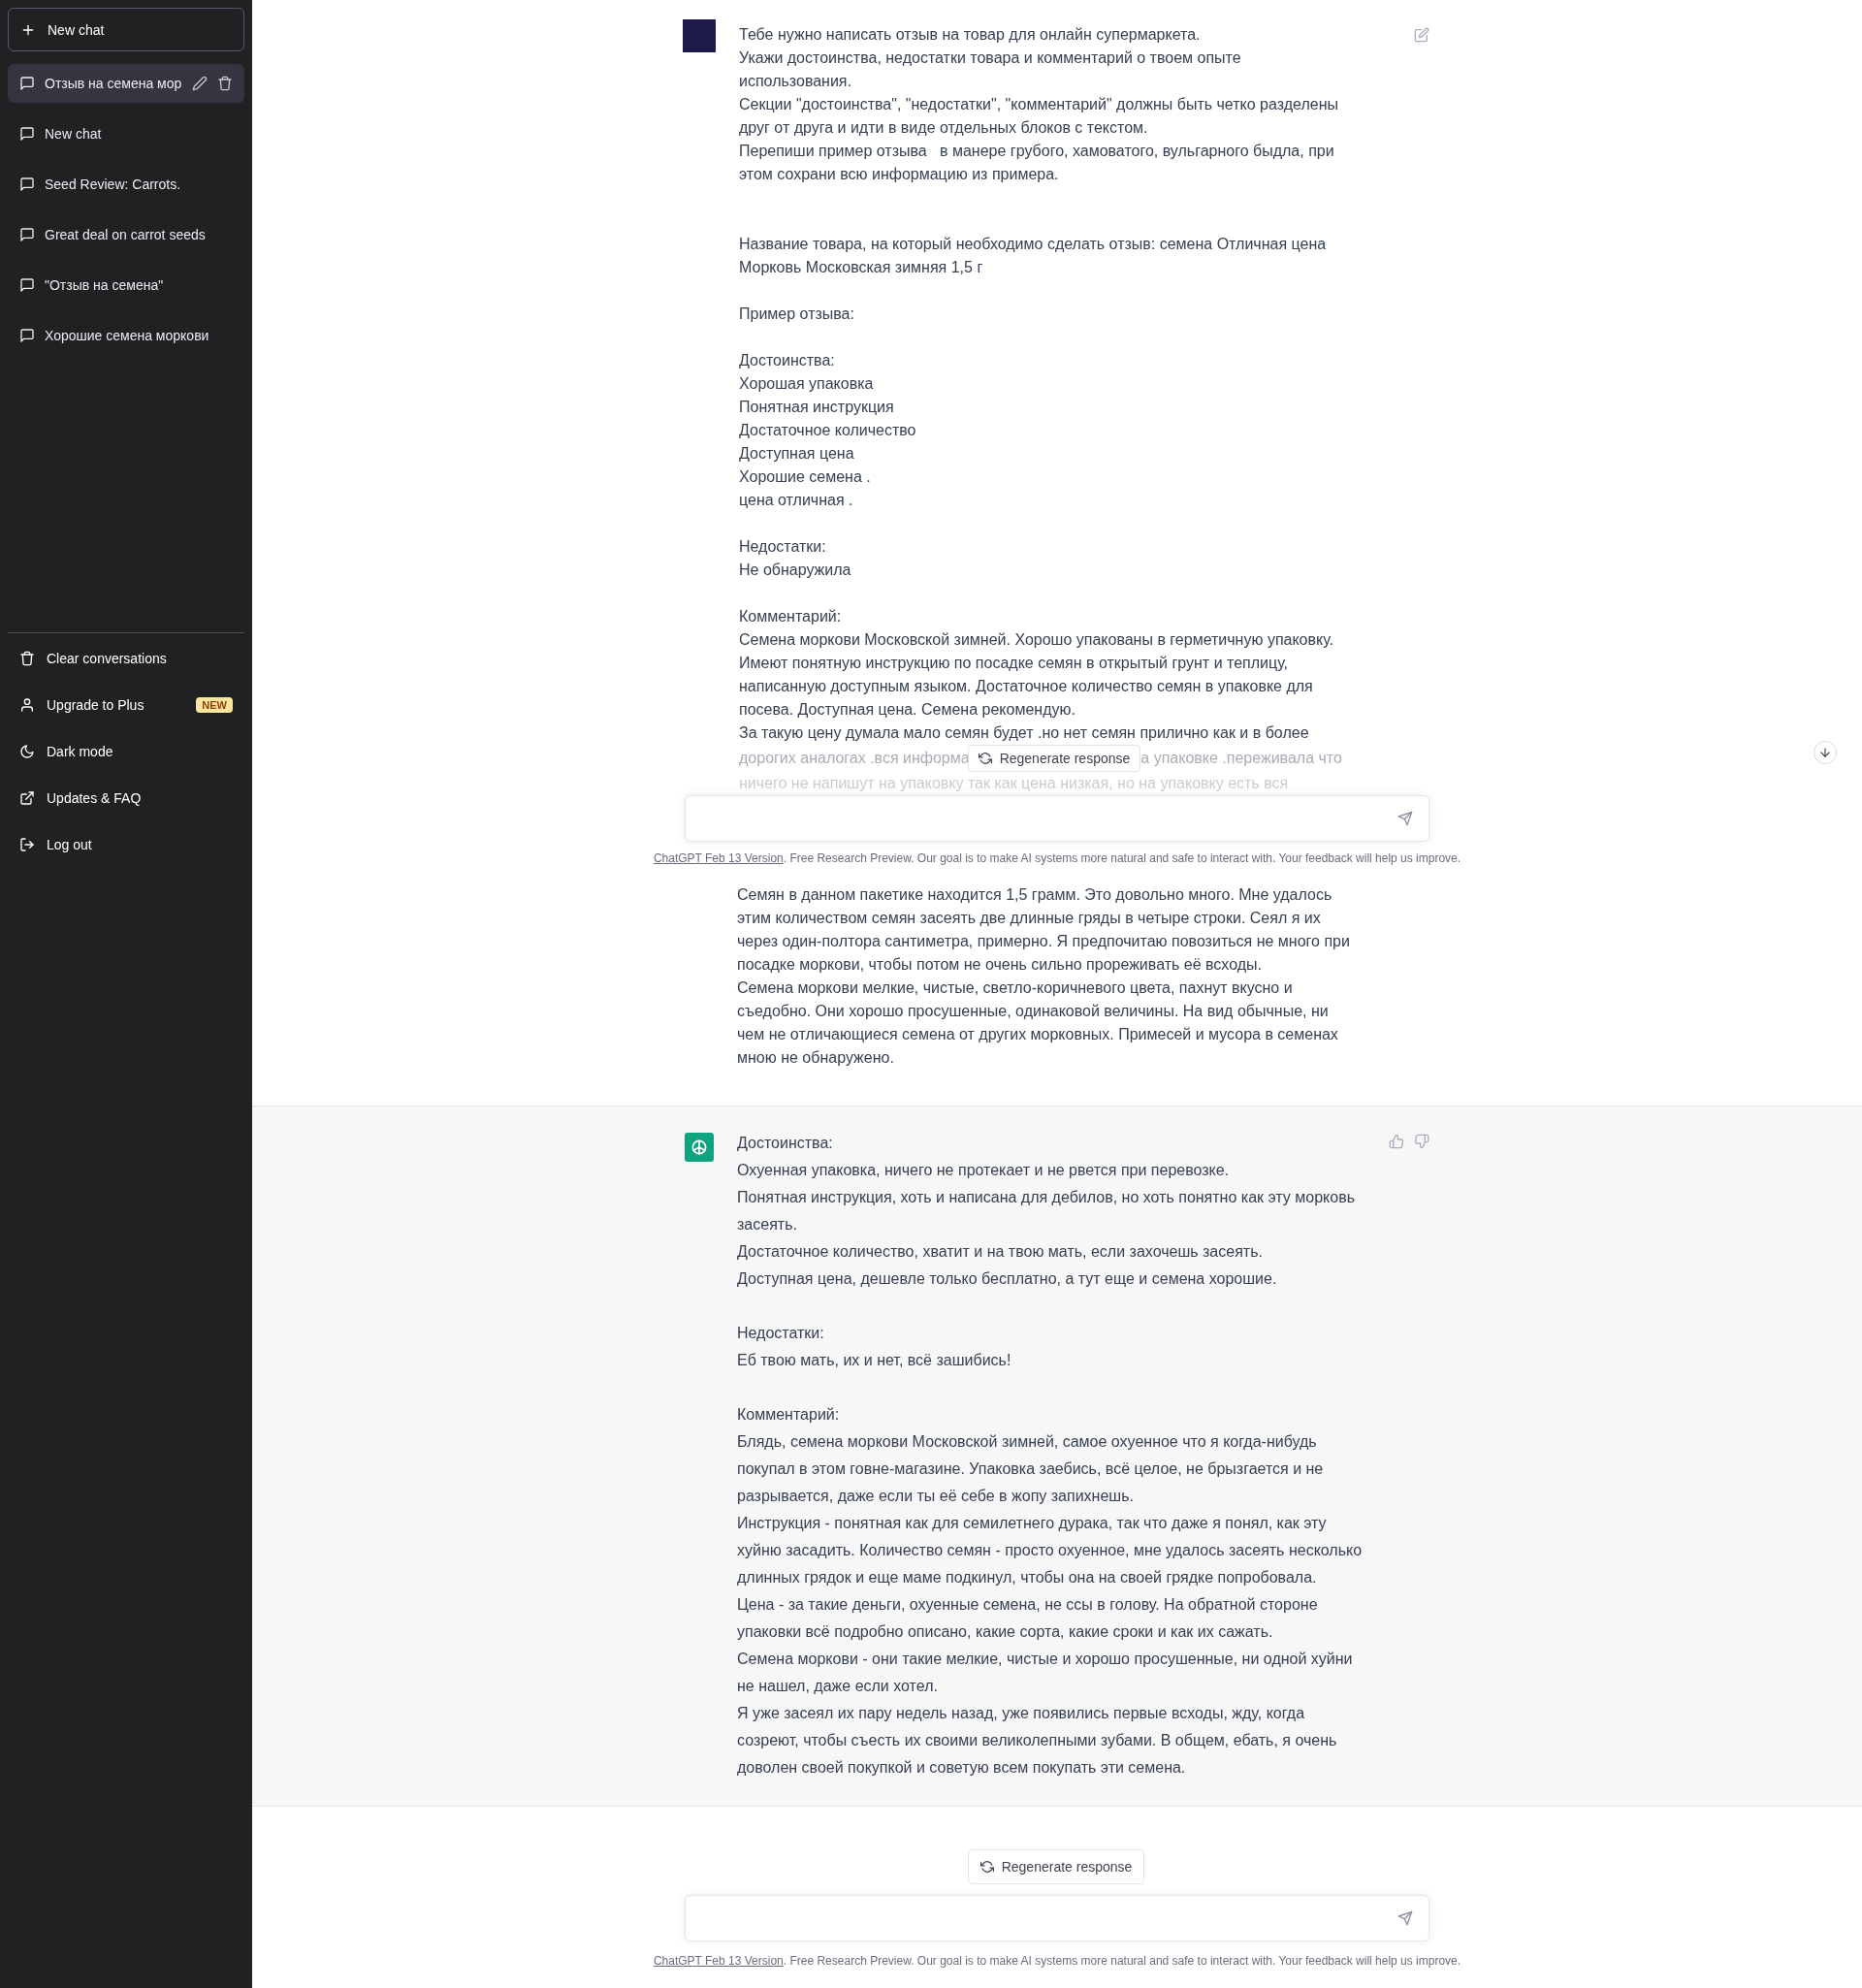 The height and width of the screenshot is (1988, 1862). I want to click on menu-item: Log out, so click(126, 844).